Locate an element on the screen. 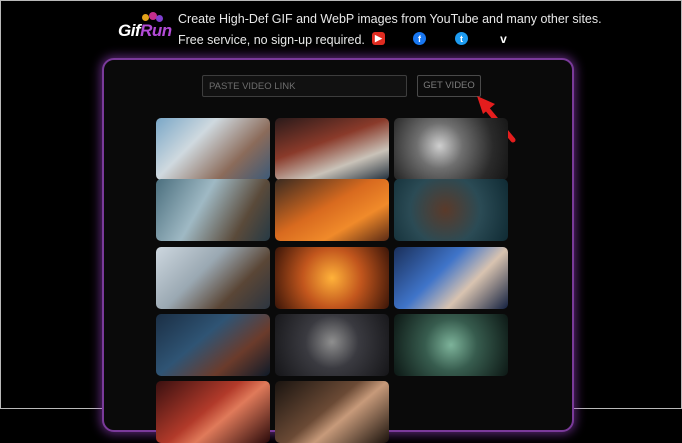  gifrun-logo: GifRun is located at coordinates (145, 28).